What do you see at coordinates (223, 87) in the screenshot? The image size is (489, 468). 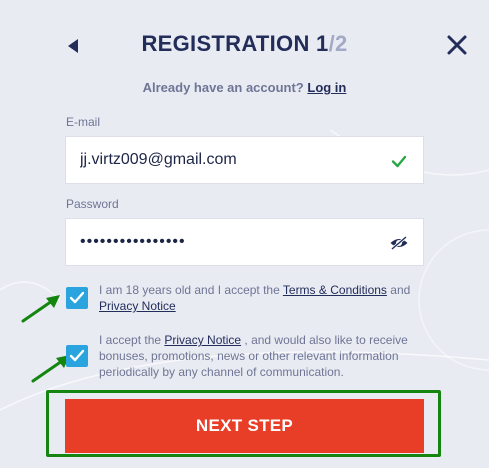 I see `login-prompt: Already have an account?` at bounding box center [223, 87].